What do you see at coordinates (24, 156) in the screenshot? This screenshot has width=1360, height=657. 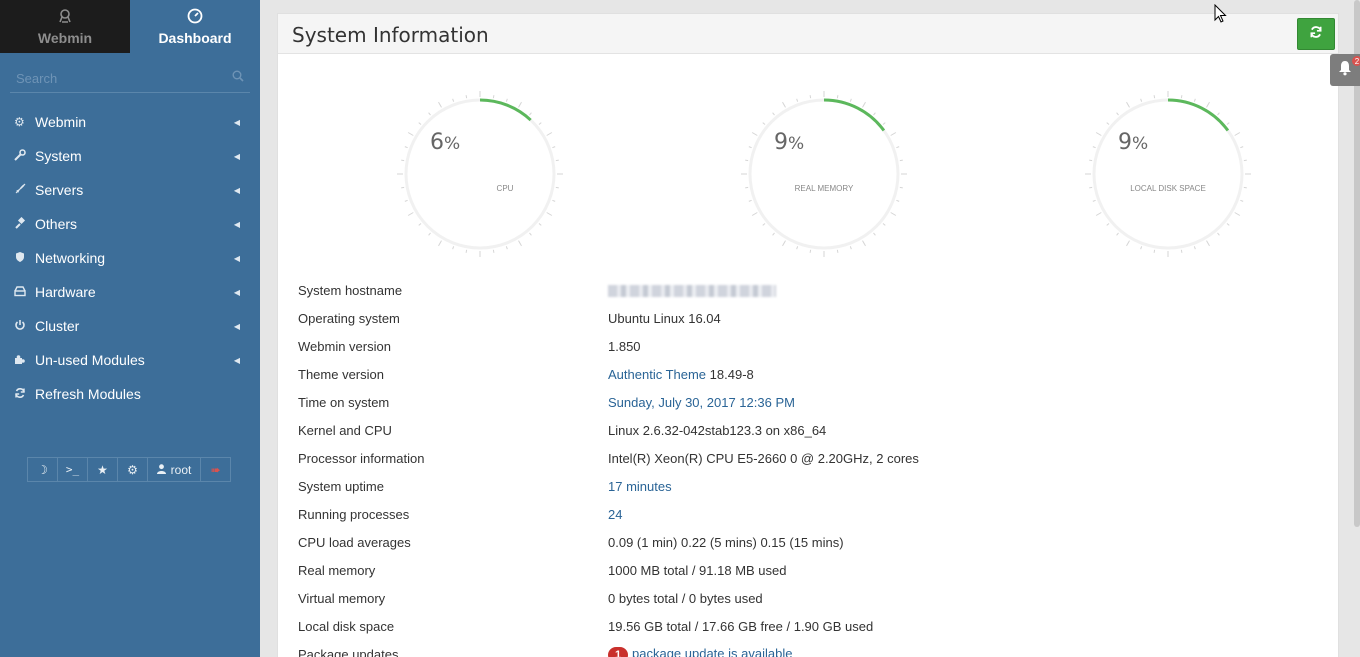 I see `wrench-icon` at bounding box center [24, 156].